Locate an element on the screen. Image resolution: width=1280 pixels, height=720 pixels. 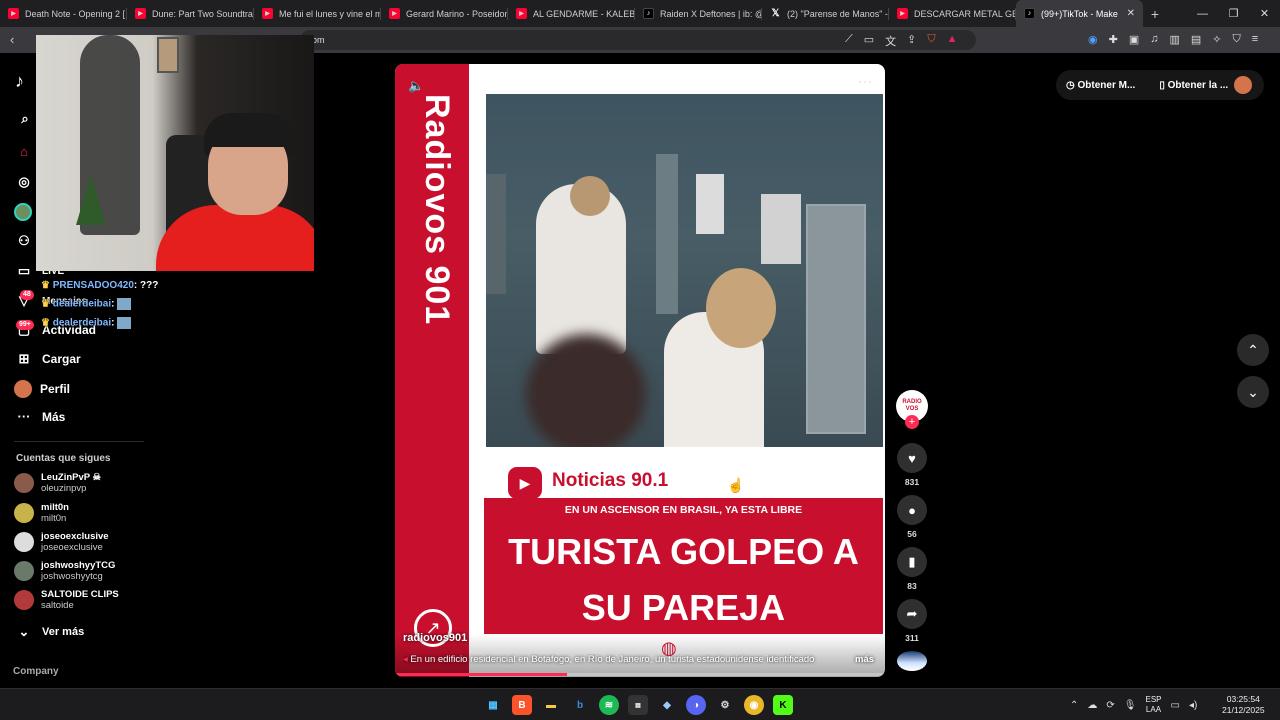
toolbar-icons: ◉ ✚ ▣ ♫ ▥ ▤ ✧ ⛉ ≡ is located at coordinates (1173, 39).